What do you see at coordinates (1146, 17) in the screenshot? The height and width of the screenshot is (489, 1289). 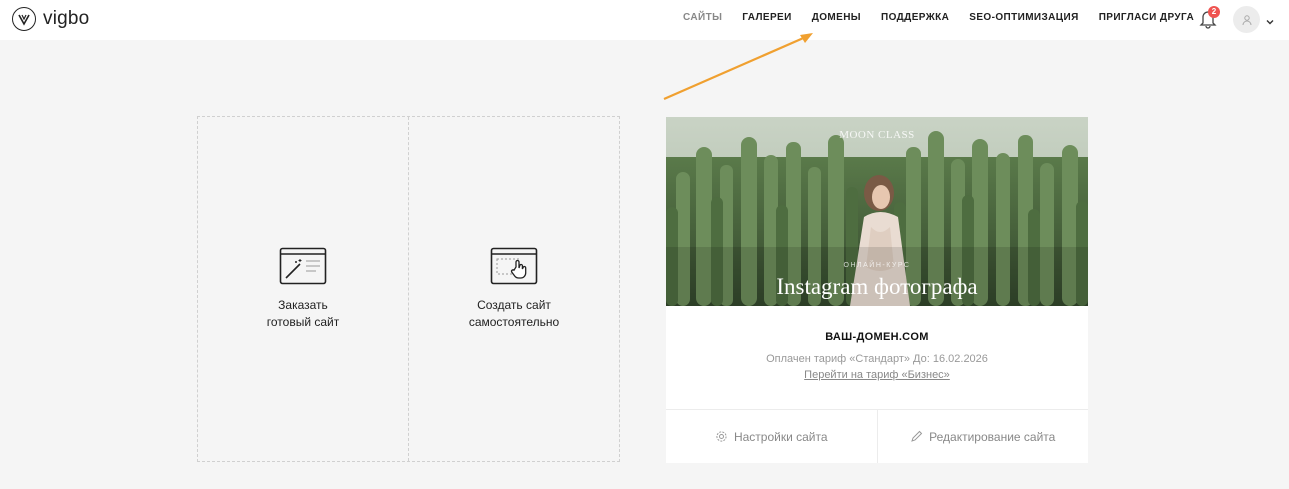 I see `nav-invite-friend: ПРИГЛАСИ ДРУГА` at bounding box center [1146, 17].